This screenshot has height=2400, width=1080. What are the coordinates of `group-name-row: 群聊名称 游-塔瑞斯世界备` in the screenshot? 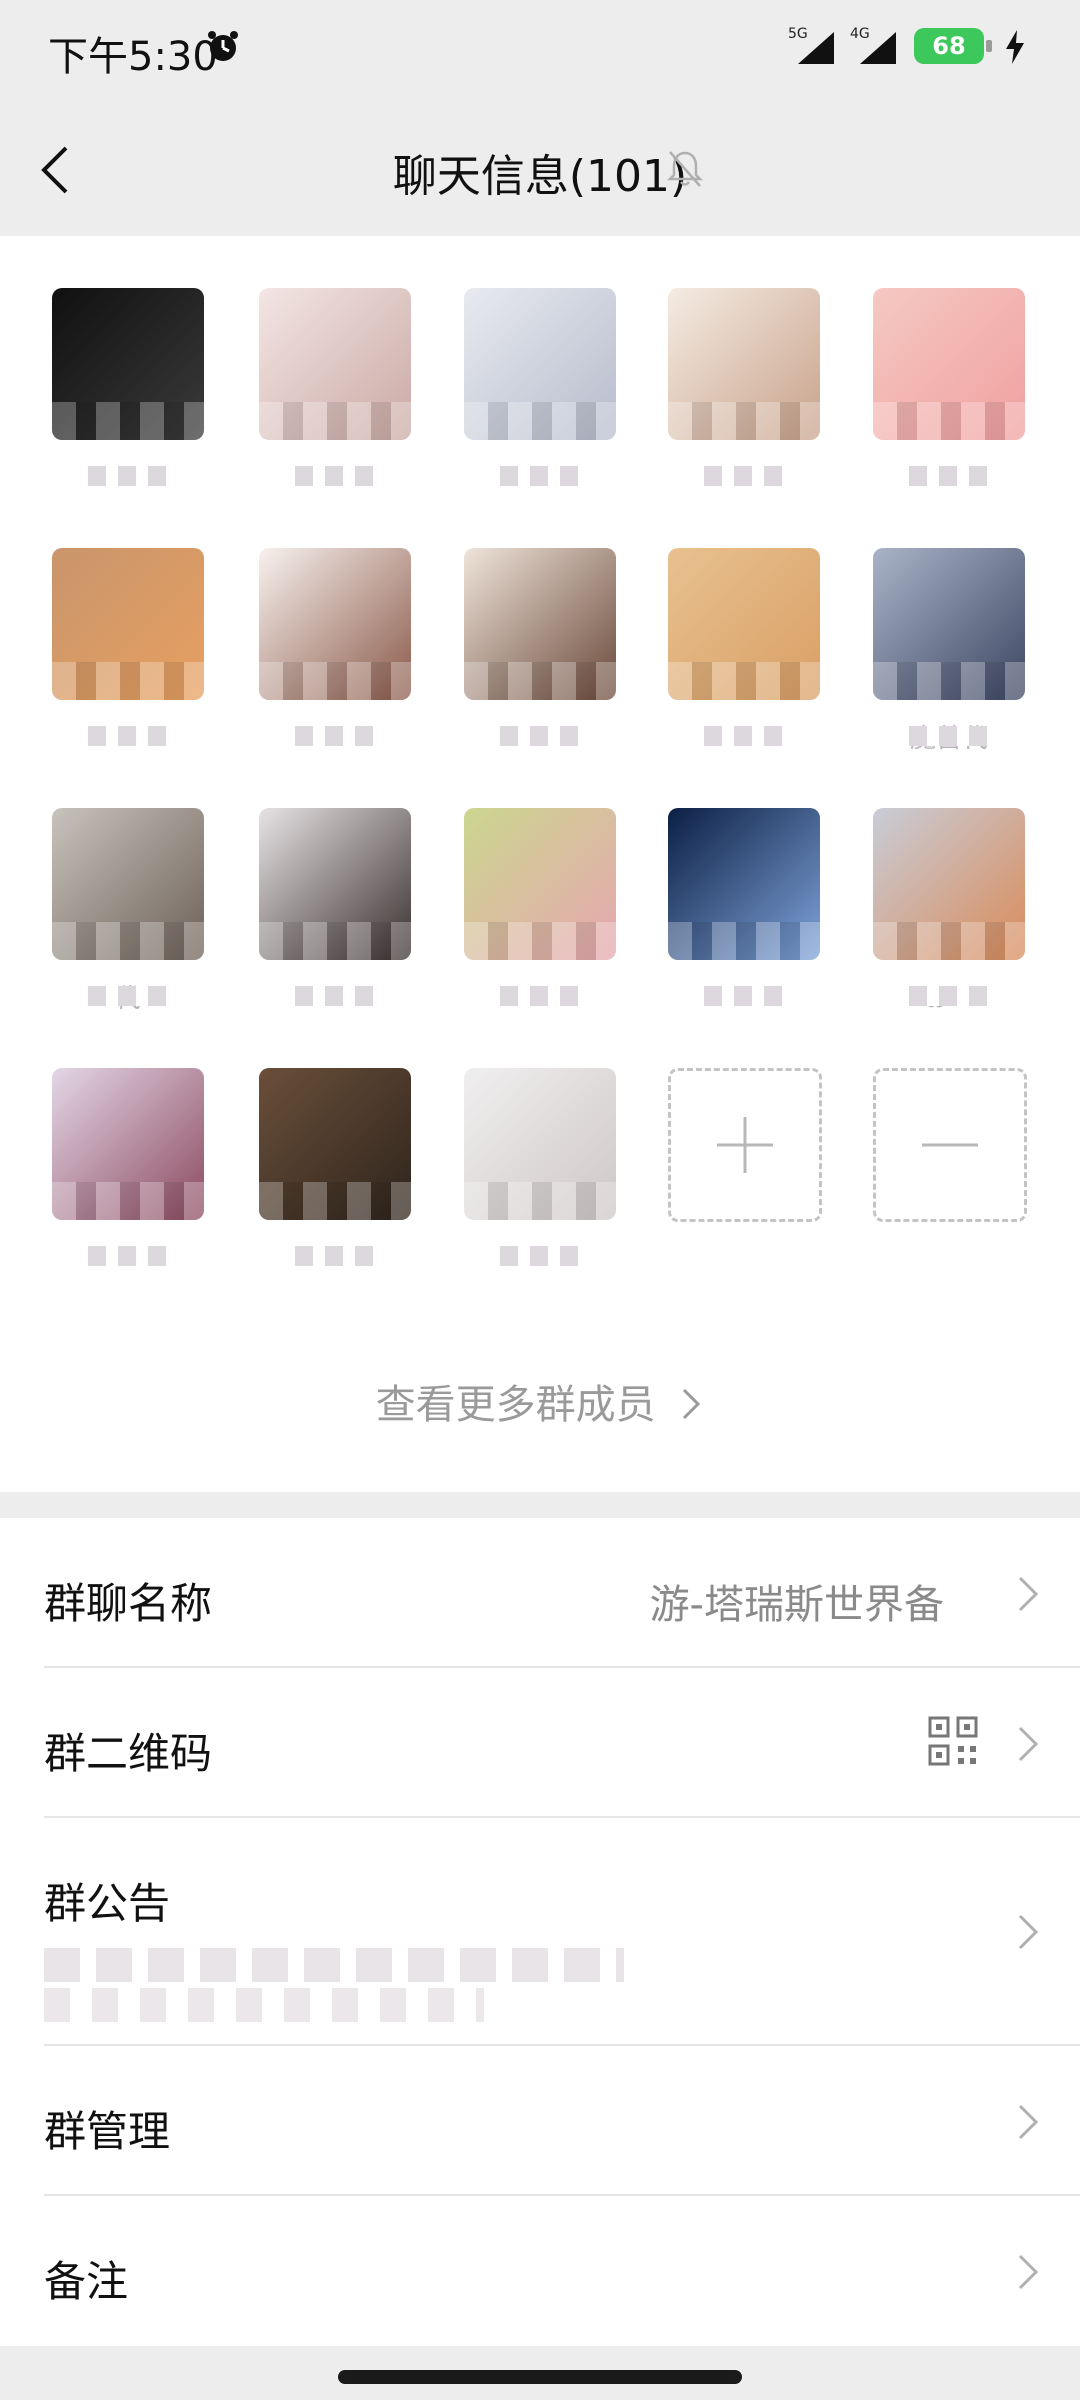 It's located at (540, 1593).